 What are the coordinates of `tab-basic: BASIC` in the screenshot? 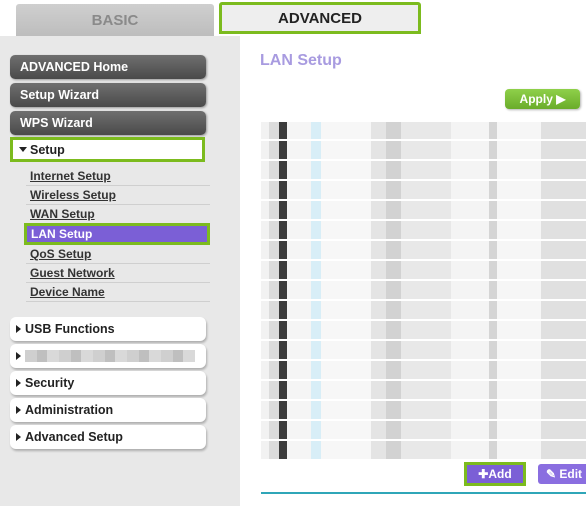 It's located at (115, 20).